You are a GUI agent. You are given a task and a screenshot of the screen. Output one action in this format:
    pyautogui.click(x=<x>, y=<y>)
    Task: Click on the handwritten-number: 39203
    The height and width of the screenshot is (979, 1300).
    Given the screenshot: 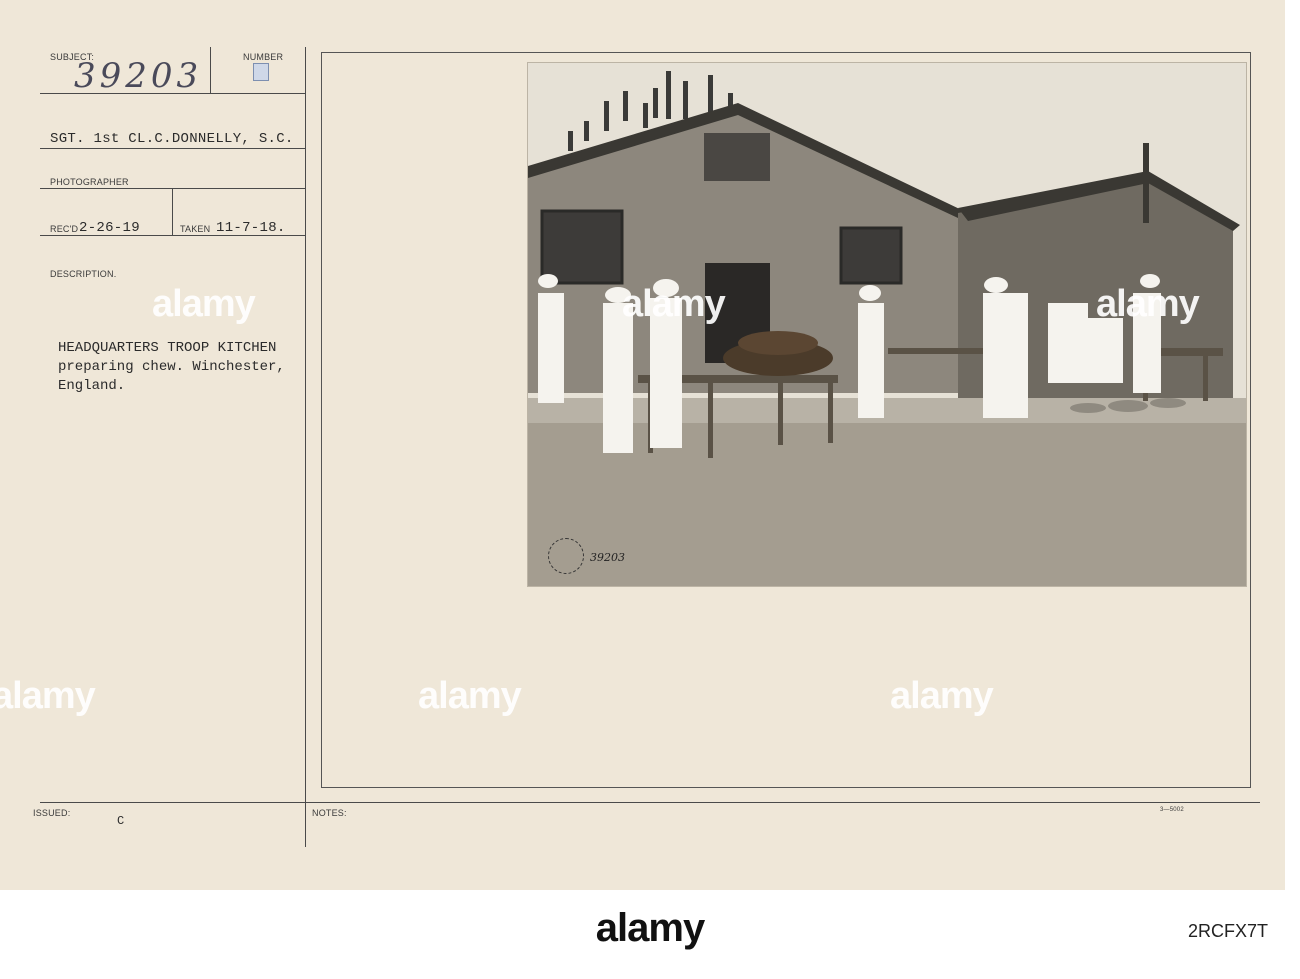 What is the action you would take?
    pyautogui.click(x=138, y=76)
    